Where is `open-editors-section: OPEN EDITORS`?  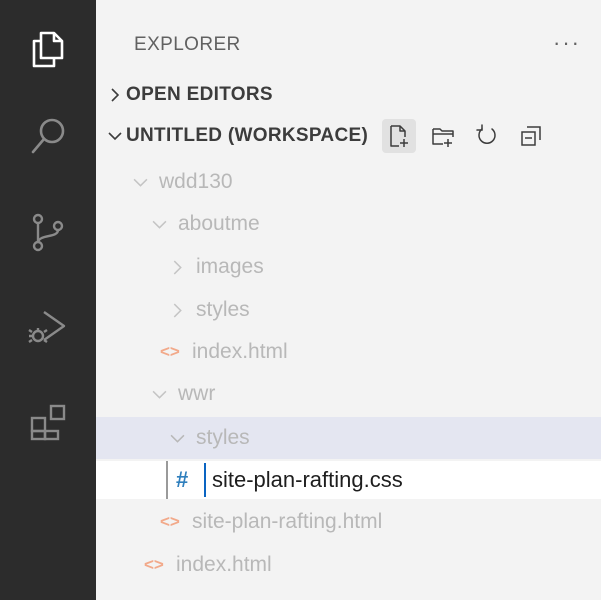 open-editors-section: OPEN EDITORS is located at coordinates (348, 95).